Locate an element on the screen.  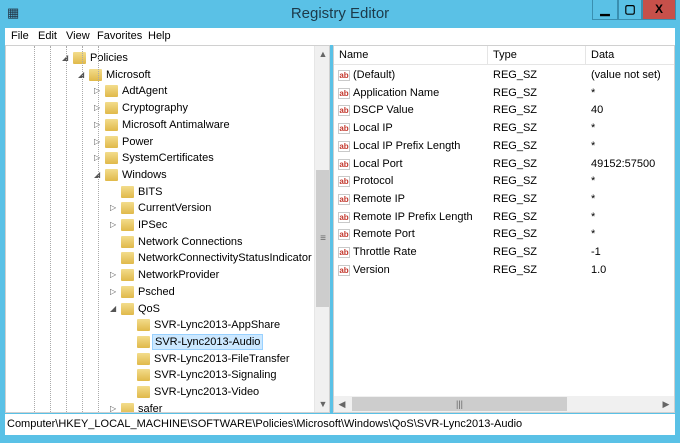
scroll-thumb: ≡ is located at coordinates (322, 238).